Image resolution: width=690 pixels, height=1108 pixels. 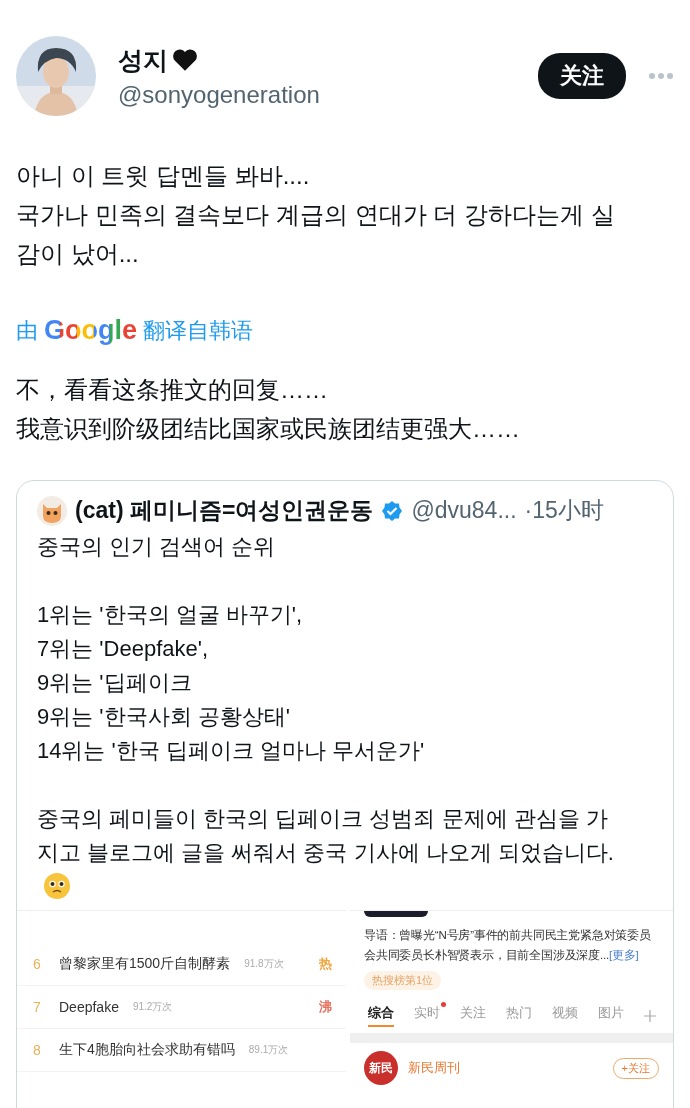 I want to click on quoted-text: 9위는 '한국사회 공황상태', so click(x=164, y=717).